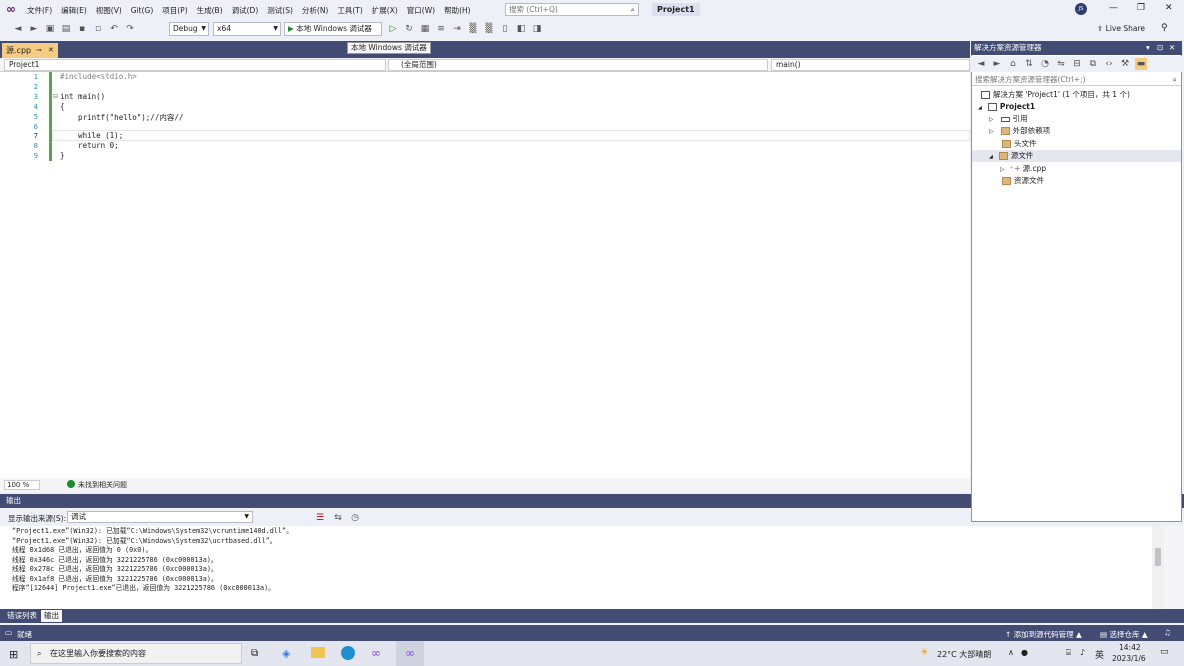 This screenshot has width=1184, height=666. What do you see at coordinates (121, 117) in the screenshot?
I see `code-line: printf("hello");//内容//` at bounding box center [121, 117].